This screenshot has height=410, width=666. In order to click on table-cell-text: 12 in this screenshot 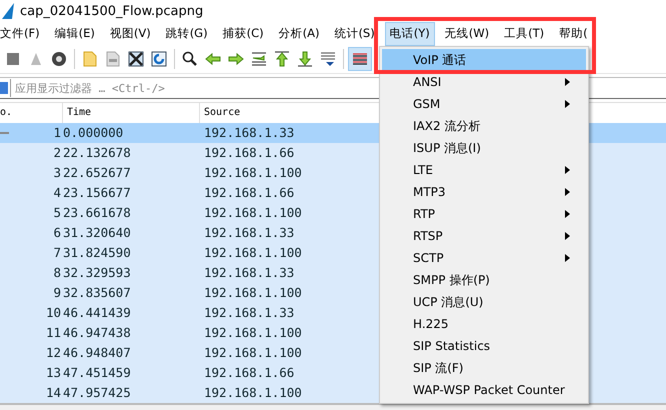, I will do `click(53, 353)`.